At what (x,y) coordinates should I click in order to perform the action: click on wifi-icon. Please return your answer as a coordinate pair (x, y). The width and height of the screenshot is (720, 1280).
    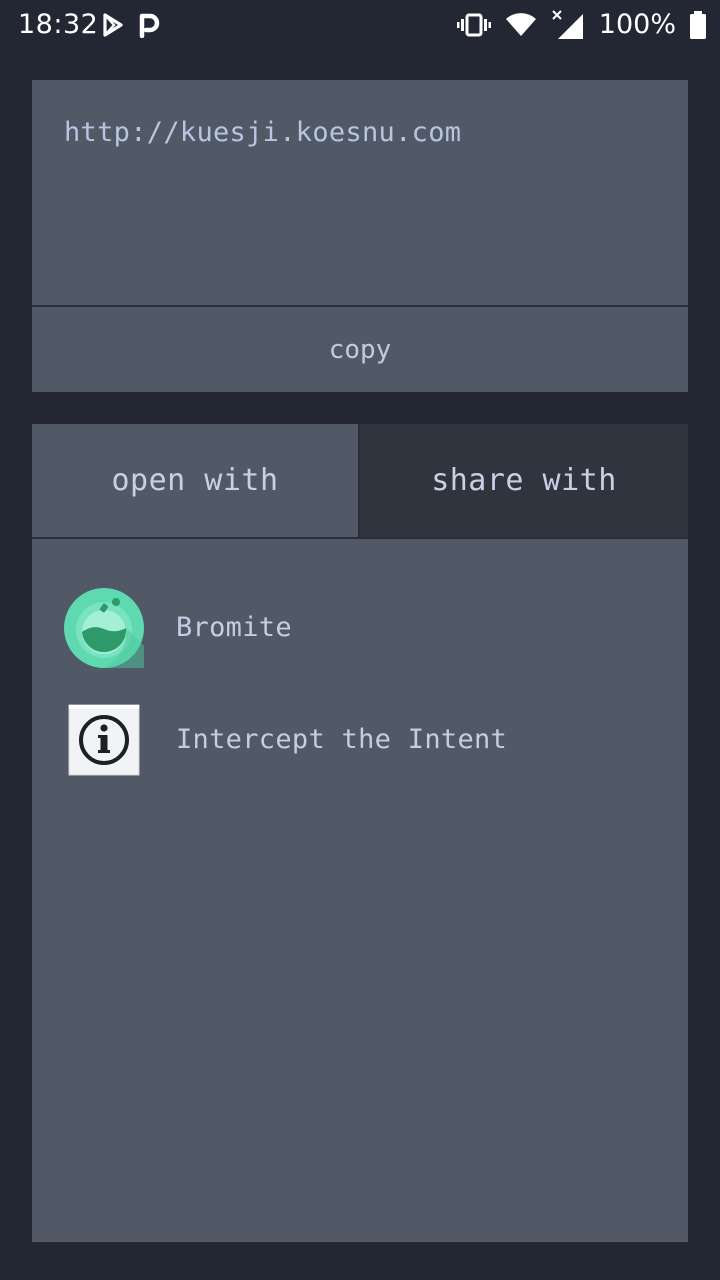
    Looking at the image, I should click on (521, 25).